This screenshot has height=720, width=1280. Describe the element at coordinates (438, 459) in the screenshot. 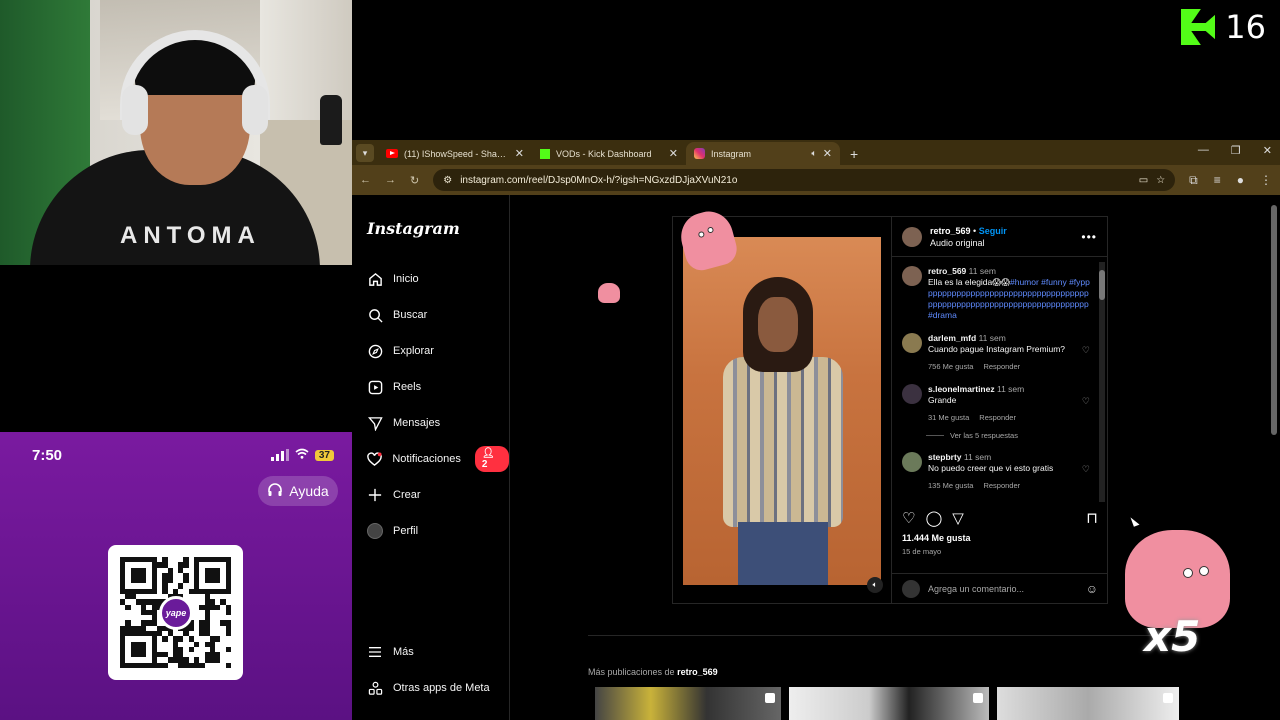

I see `nav-notifications: Notificaciones 👤︎ 2` at that location.